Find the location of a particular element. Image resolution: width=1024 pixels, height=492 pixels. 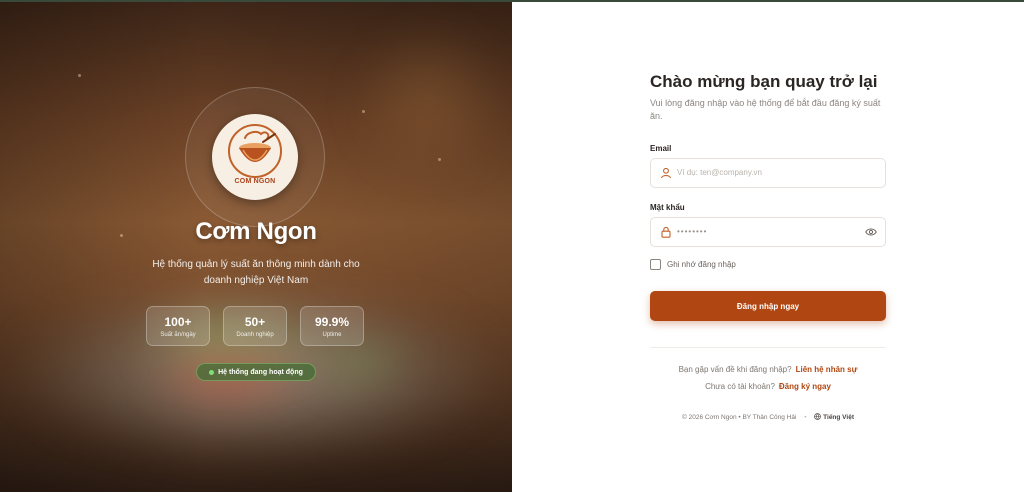

brand-name: Cơm Ngon is located at coordinates (256, 231).